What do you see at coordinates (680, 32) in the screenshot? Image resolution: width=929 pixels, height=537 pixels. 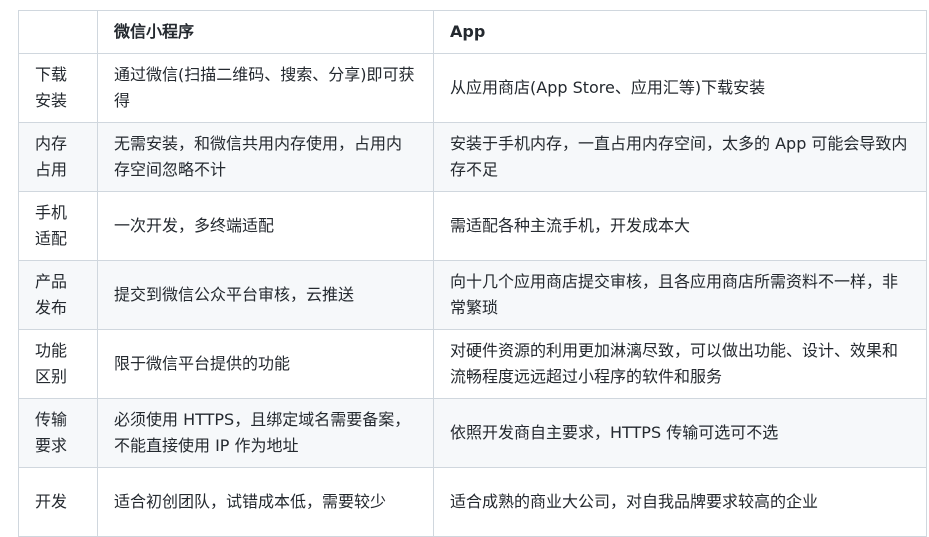 I see `header-app: App` at bounding box center [680, 32].